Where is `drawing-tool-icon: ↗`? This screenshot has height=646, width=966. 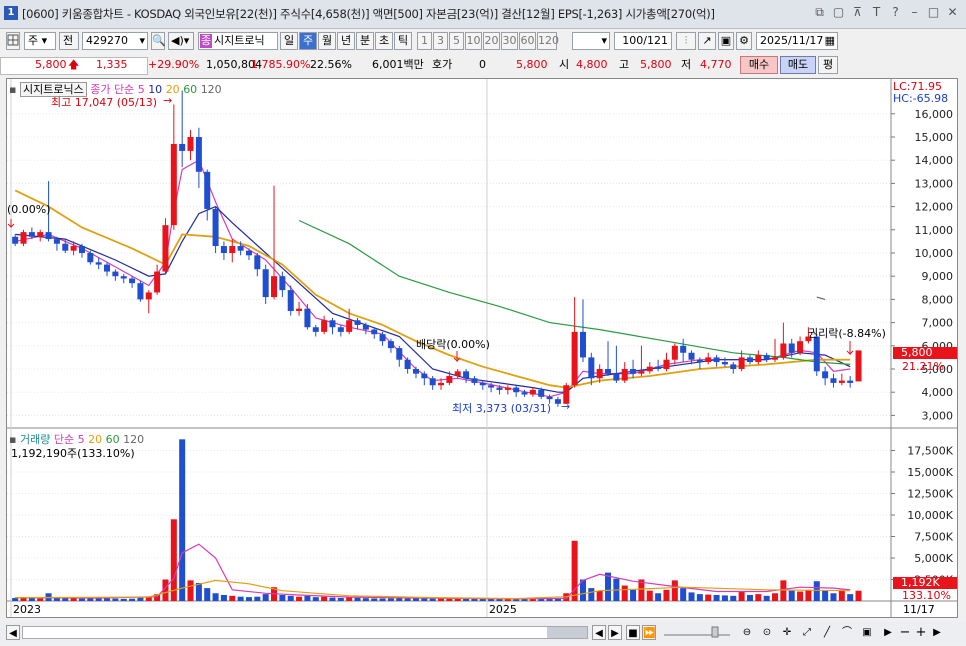 drawing-tool-icon: ↗ is located at coordinates (707, 41).